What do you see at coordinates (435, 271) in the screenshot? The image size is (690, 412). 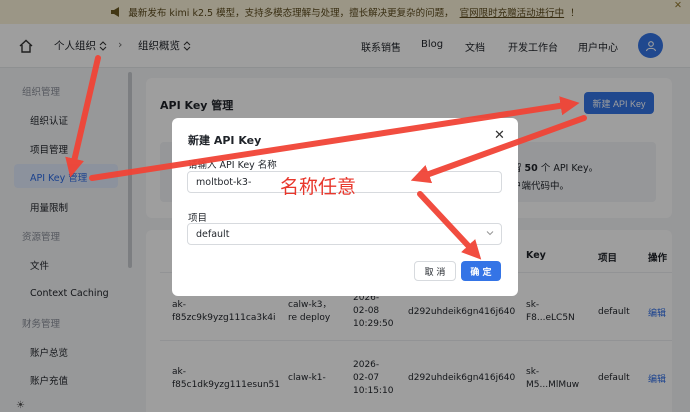 I see `cancel-button: 取 消` at bounding box center [435, 271].